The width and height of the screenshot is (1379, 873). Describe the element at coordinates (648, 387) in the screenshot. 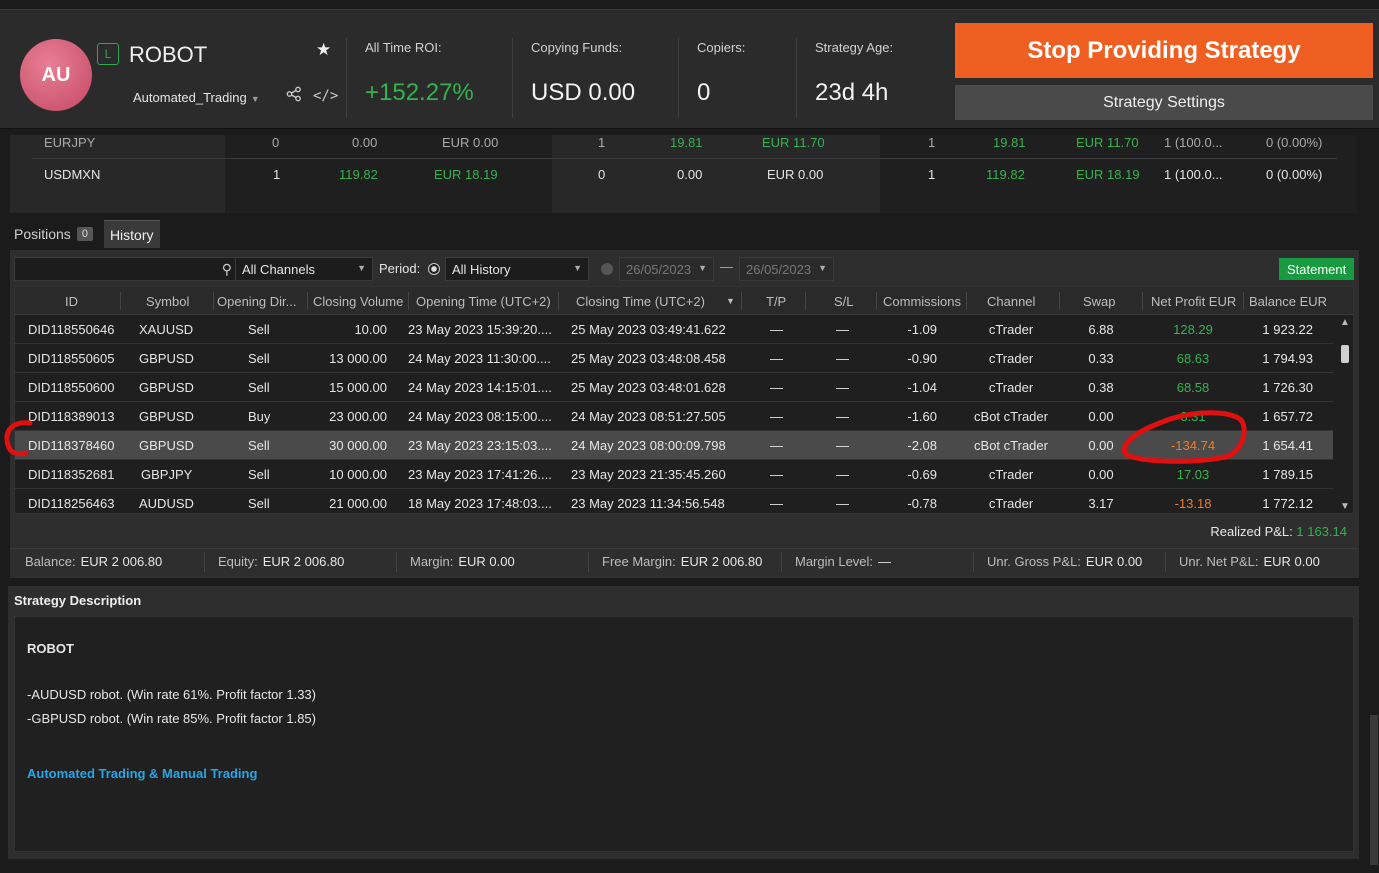

I see `cell-closing-time: 25 May 2023 03:48:01.628` at that location.